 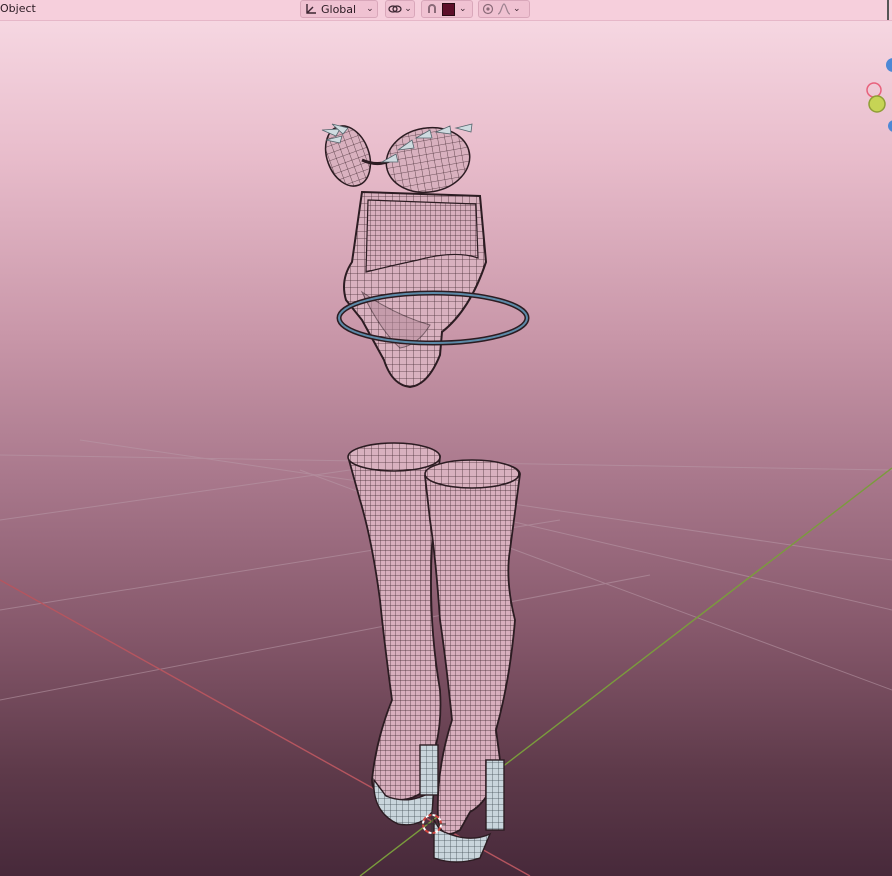 What do you see at coordinates (889, 65) in the screenshot?
I see `gizmo-z-icon` at bounding box center [889, 65].